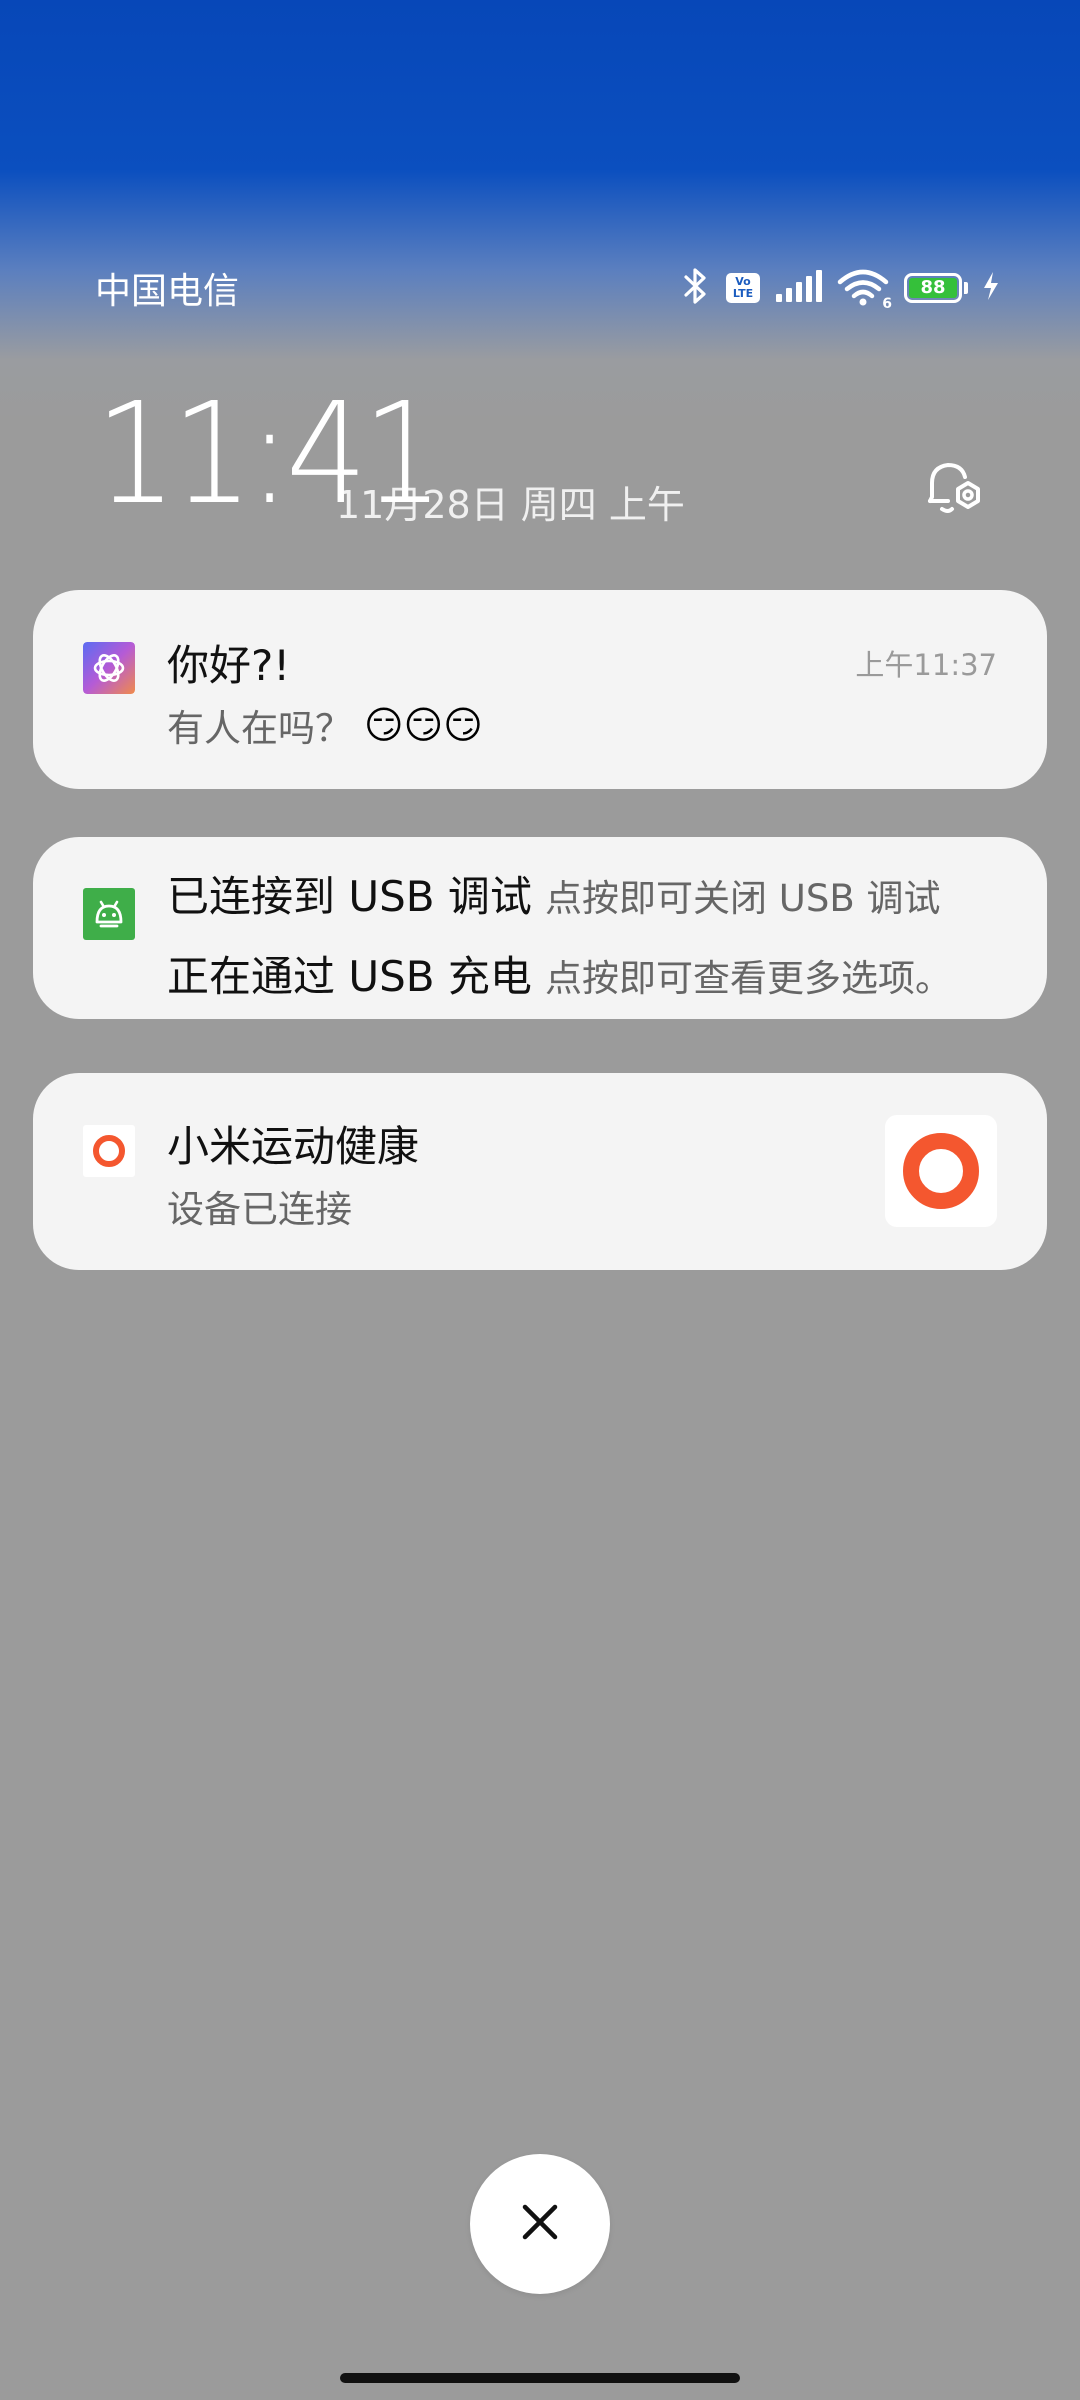  I want to click on usb-debug-title: 已连接到 USB 调试, so click(349, 896).